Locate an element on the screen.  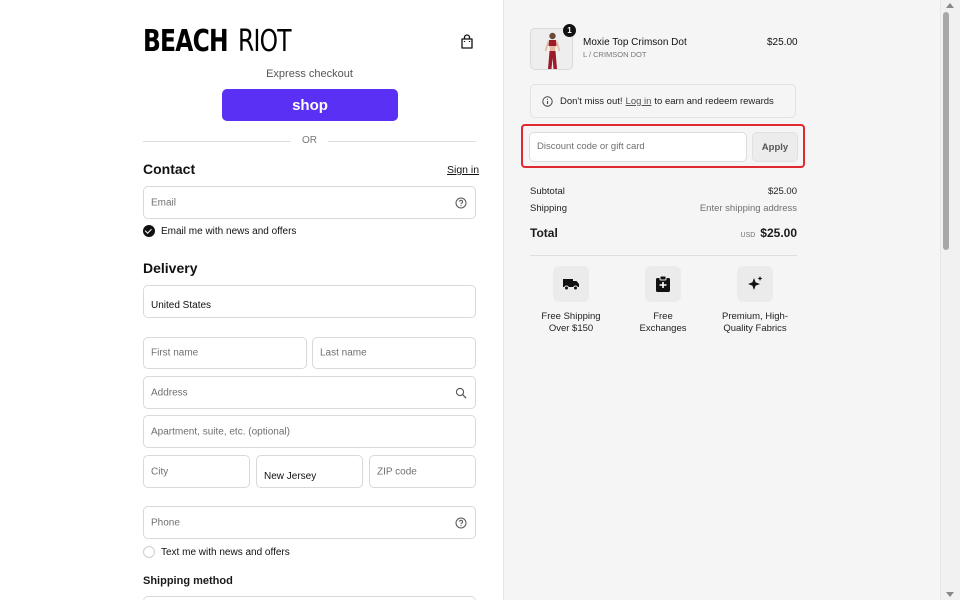
product-variant: L / CRIMSON DOT is located at coordinates (615, 54).